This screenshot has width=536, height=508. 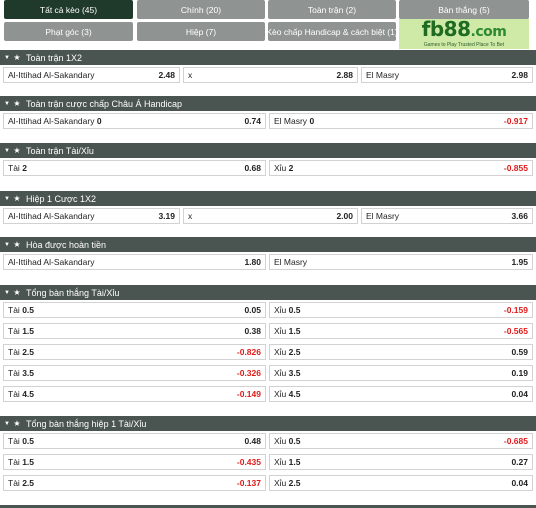 I want to click on market-header: ▼ ★ Hòa được hoàn tiền, so click(x=268, y=244).